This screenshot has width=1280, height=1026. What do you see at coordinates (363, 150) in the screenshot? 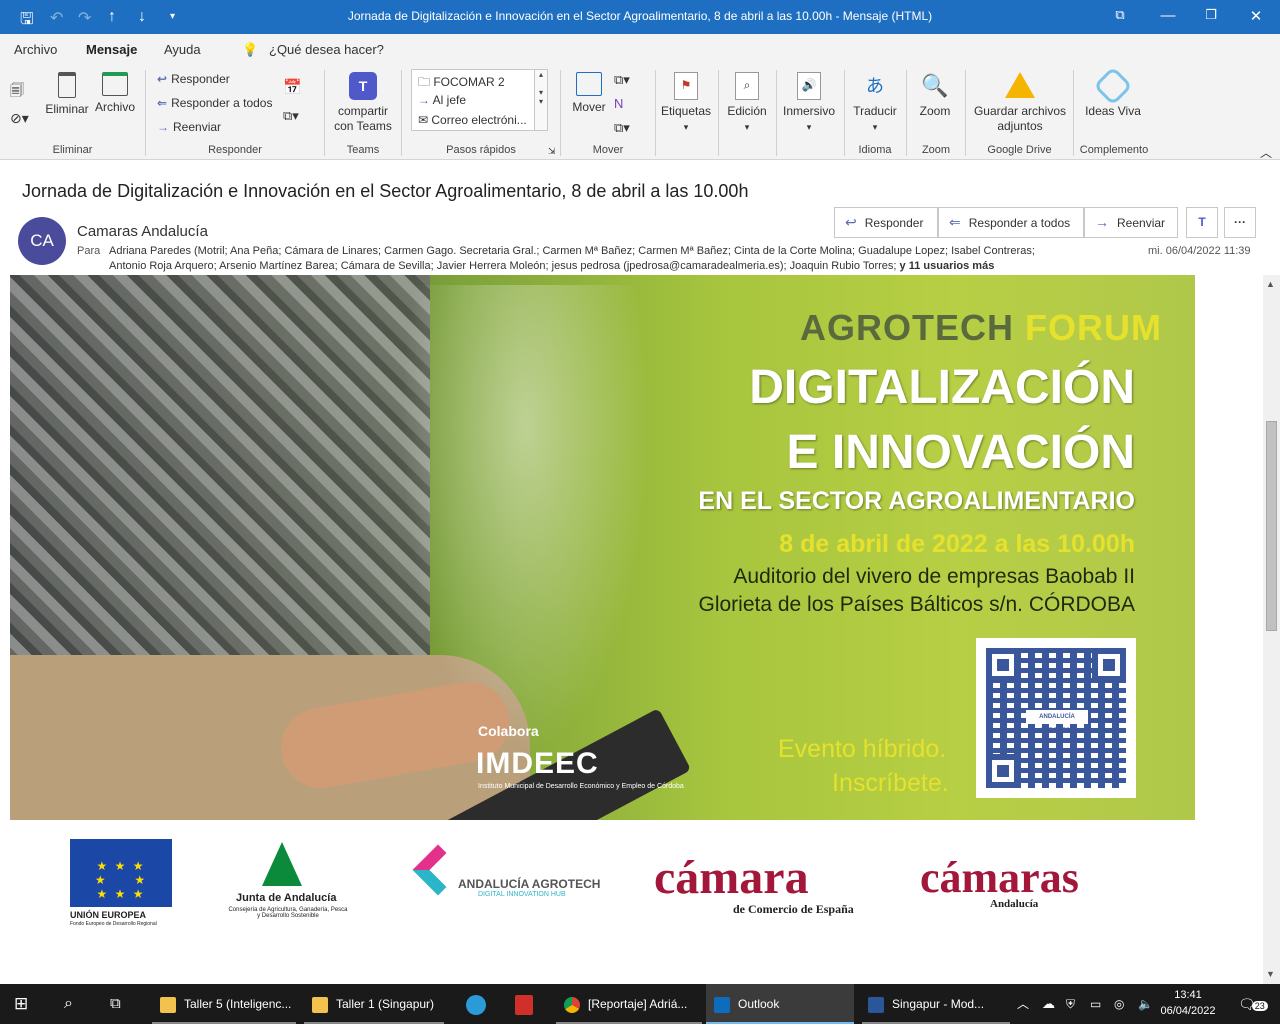
I see `group-teams: Teams` at bounding box center [363, 150].